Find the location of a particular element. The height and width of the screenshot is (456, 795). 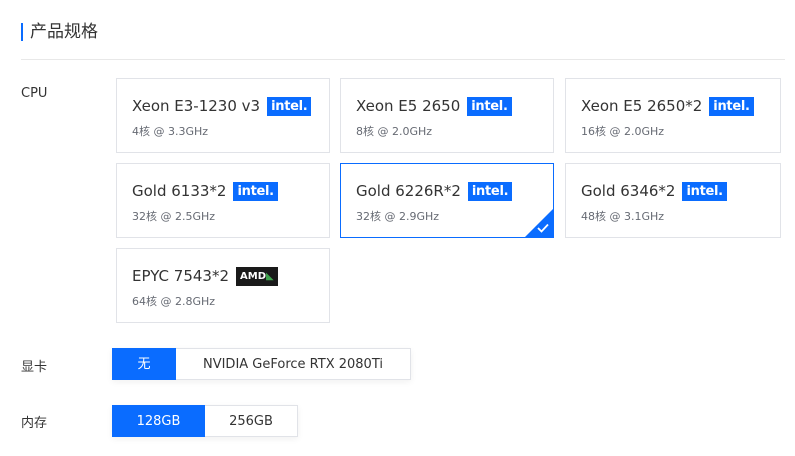

cpu-option-gold-6226rx2: Gold 6226R*2 intel. 32核 @ 2.9GHz is located at coordinates (447, 200).